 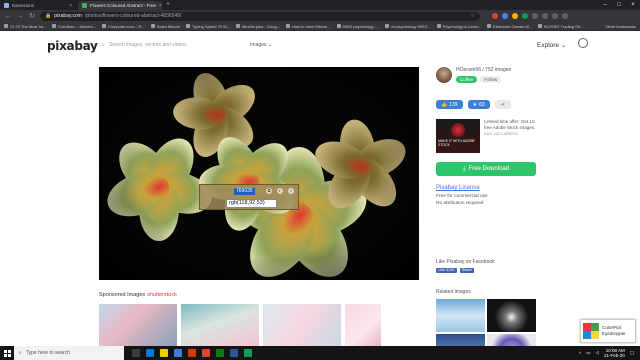 What do you see at coordinates (597, 353) in the screenshot?
I see `volume-icon: ◁` at bounding box center [597, 353].